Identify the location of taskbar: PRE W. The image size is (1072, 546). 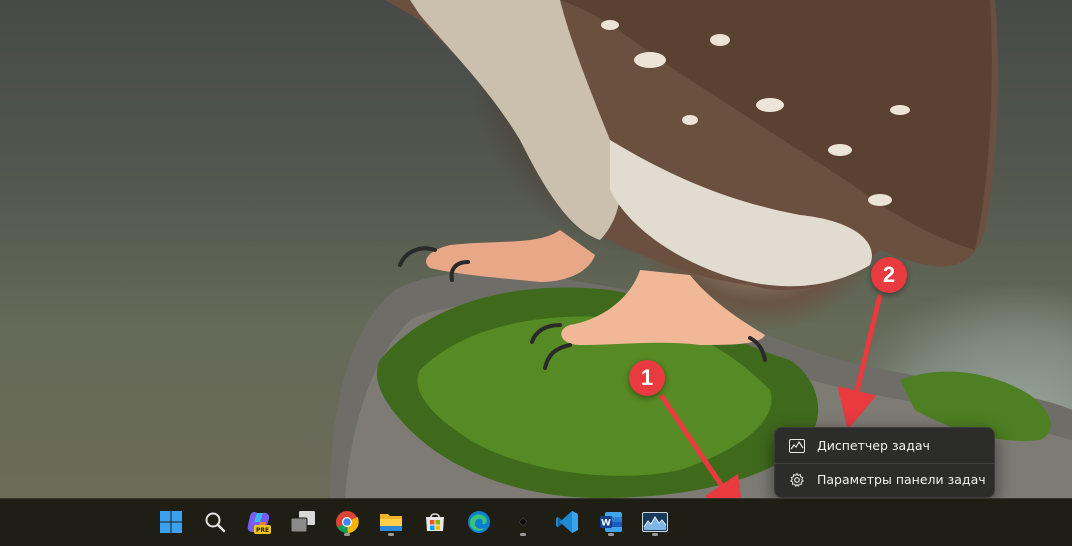
(536, 522).